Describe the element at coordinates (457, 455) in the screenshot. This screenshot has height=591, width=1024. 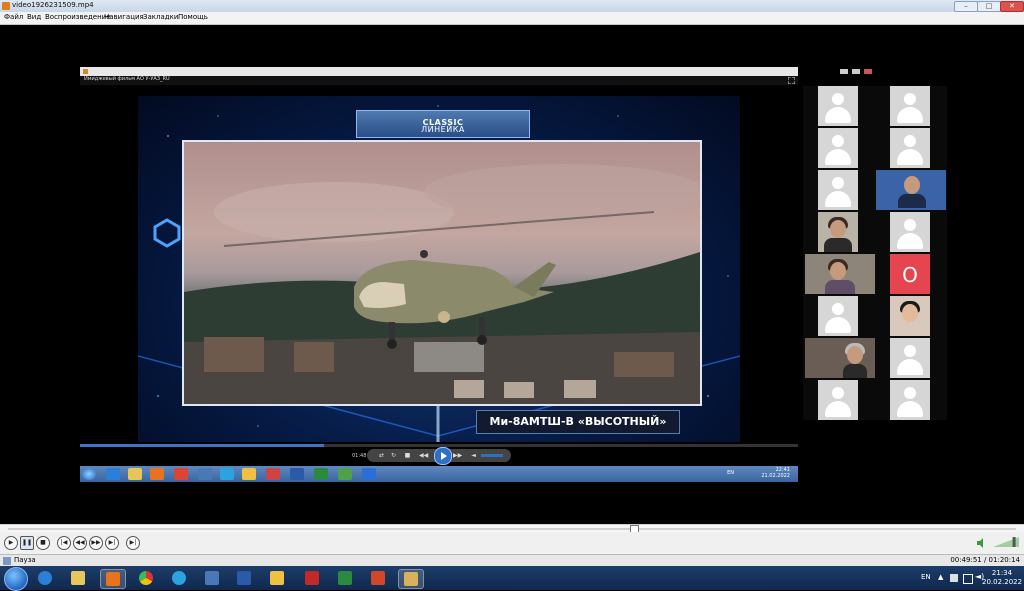
I see `shared-next-icon: ▶▶` at that location.